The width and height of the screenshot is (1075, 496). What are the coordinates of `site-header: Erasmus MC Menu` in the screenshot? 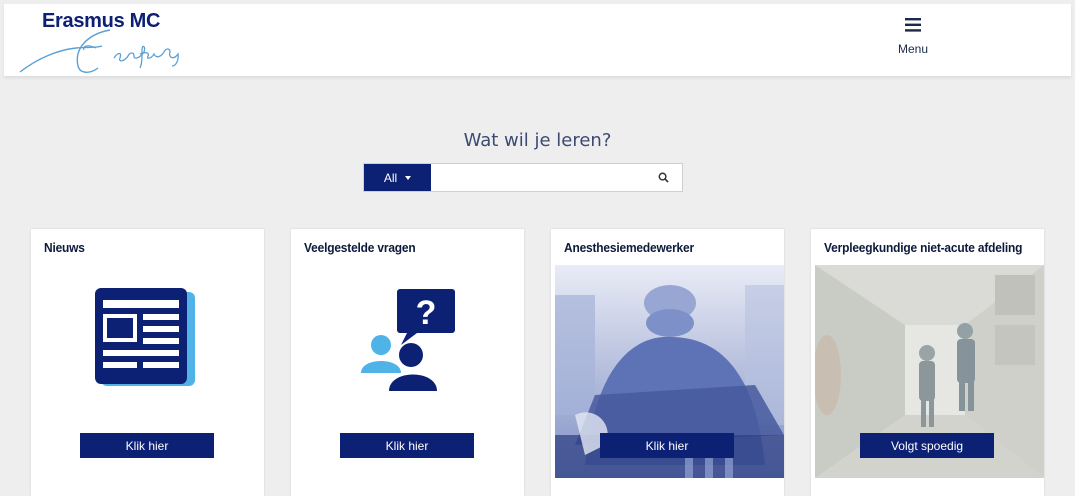 It's located at (537, 40).